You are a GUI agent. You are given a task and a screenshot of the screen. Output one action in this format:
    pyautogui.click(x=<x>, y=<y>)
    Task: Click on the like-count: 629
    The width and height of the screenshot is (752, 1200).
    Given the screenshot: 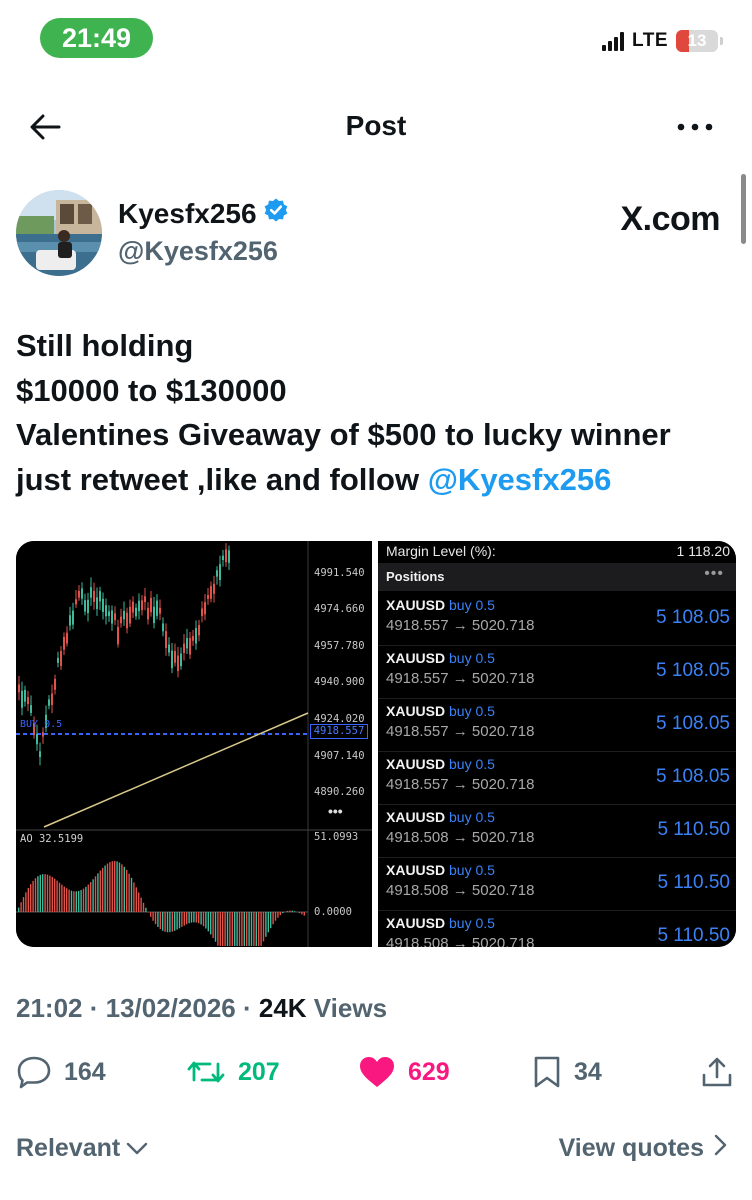 What is the action you would take?
    pyautogui.click(x=429, y=1071)
    